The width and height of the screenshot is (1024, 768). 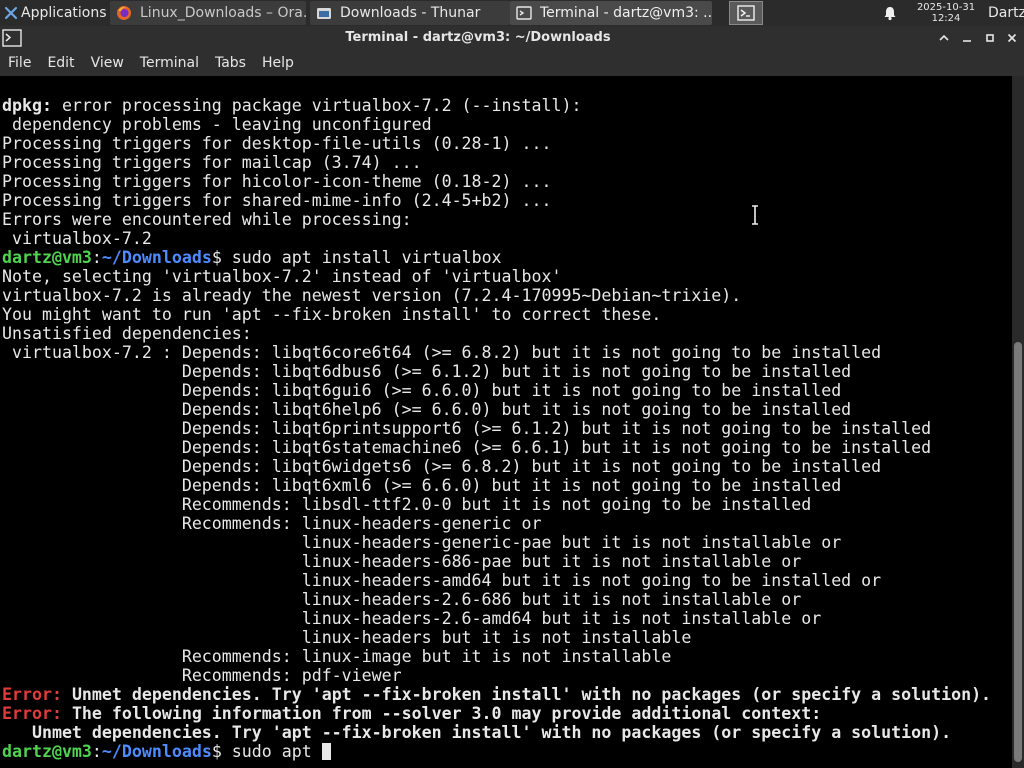 I want to click on minimize-button, so click(x=967, y=38).